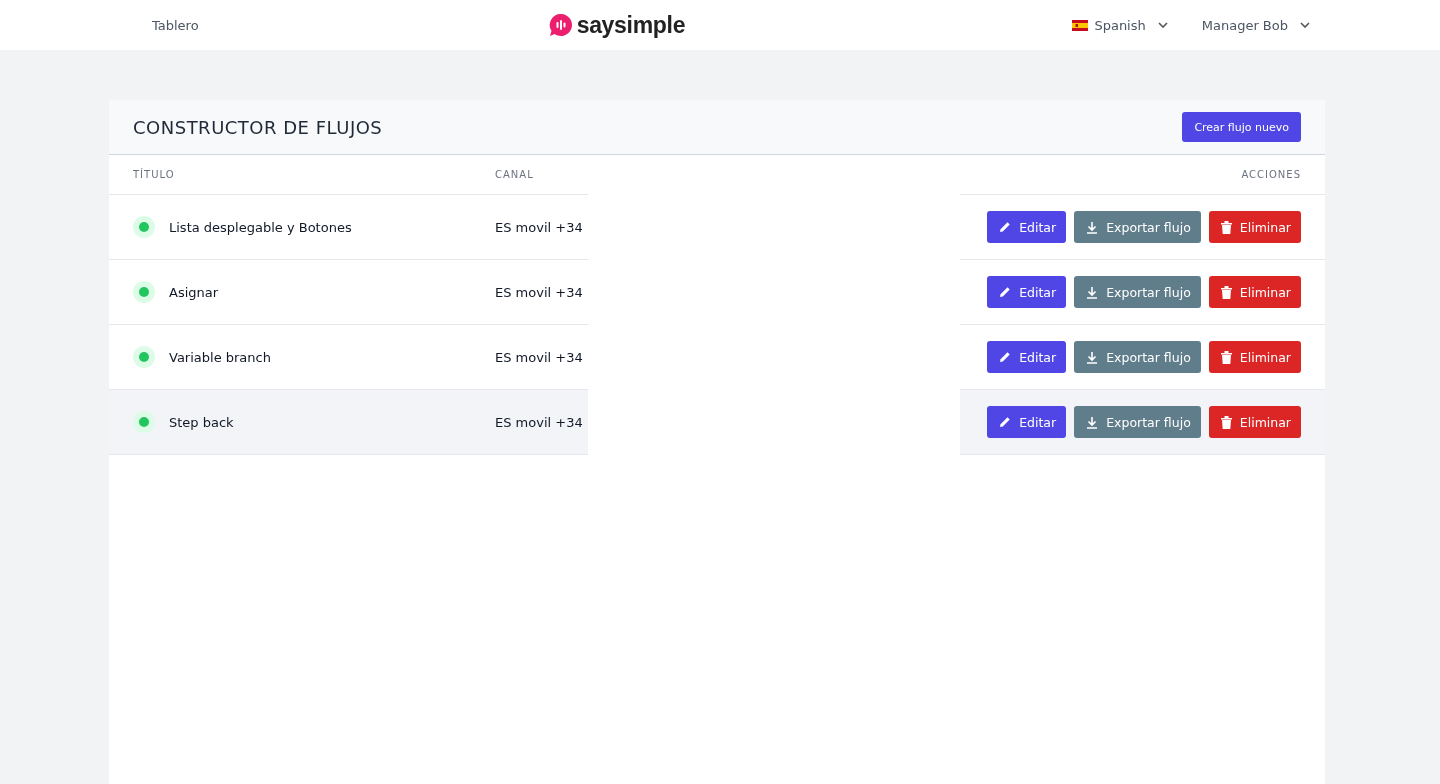 The image size is (1440, 784). What do you see at coordinates (631, 25) in the screenshot?
I see `logo-text: saysimple` at bounding box center [631, 25].